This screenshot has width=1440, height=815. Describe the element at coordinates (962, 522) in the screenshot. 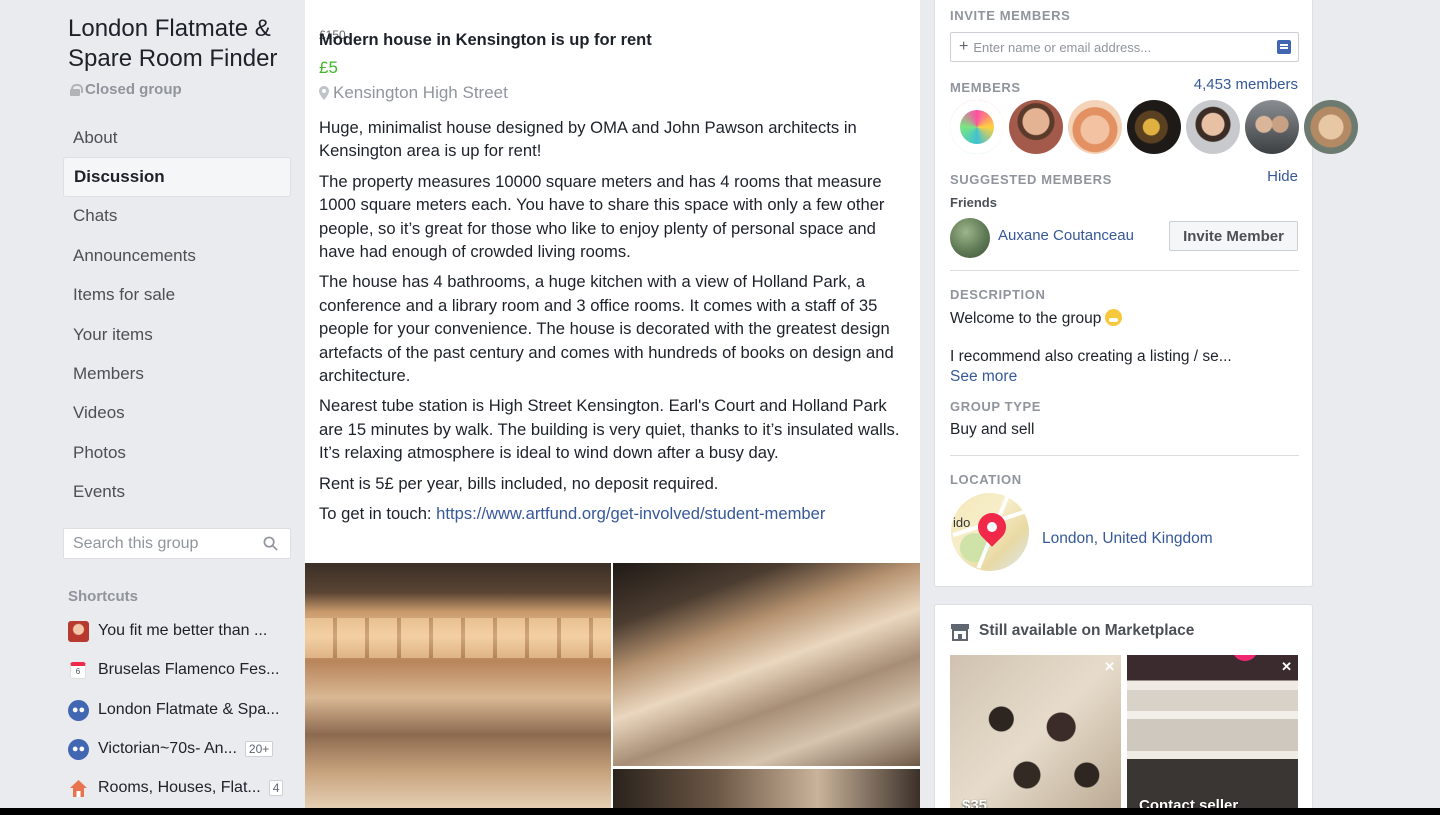

I see `map-label: ido` at that location.